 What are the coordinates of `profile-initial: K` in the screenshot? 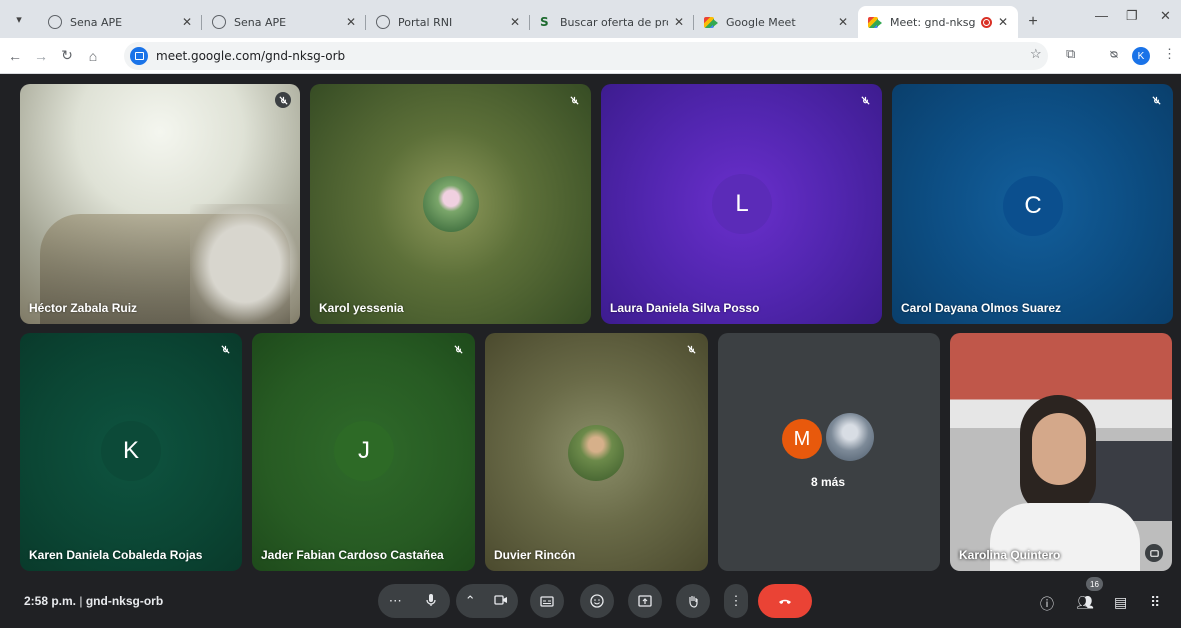 It's located at (1141, 56).